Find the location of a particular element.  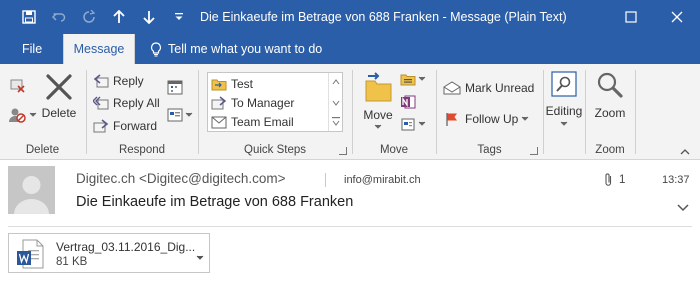

flag-icon is located at coordinates (452, 119).